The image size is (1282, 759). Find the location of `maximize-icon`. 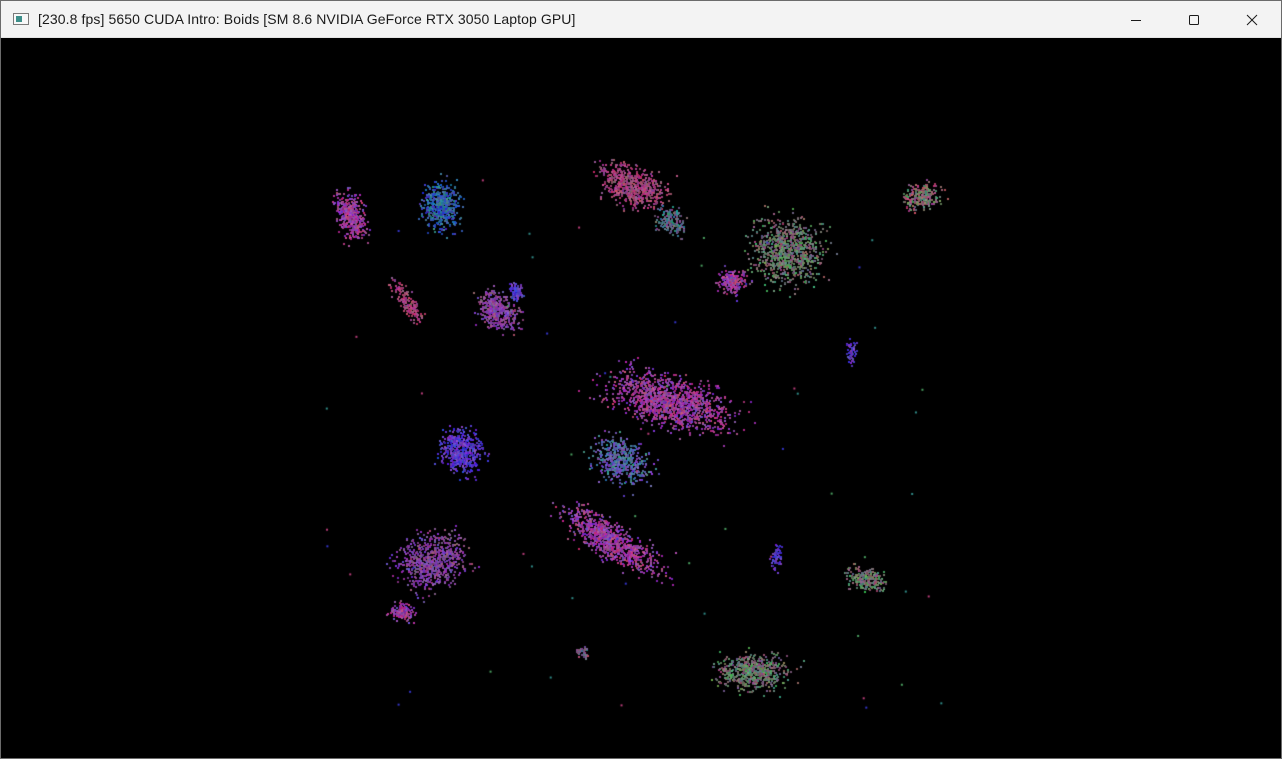

maximize-icon is located at coordinates (1194, 19).